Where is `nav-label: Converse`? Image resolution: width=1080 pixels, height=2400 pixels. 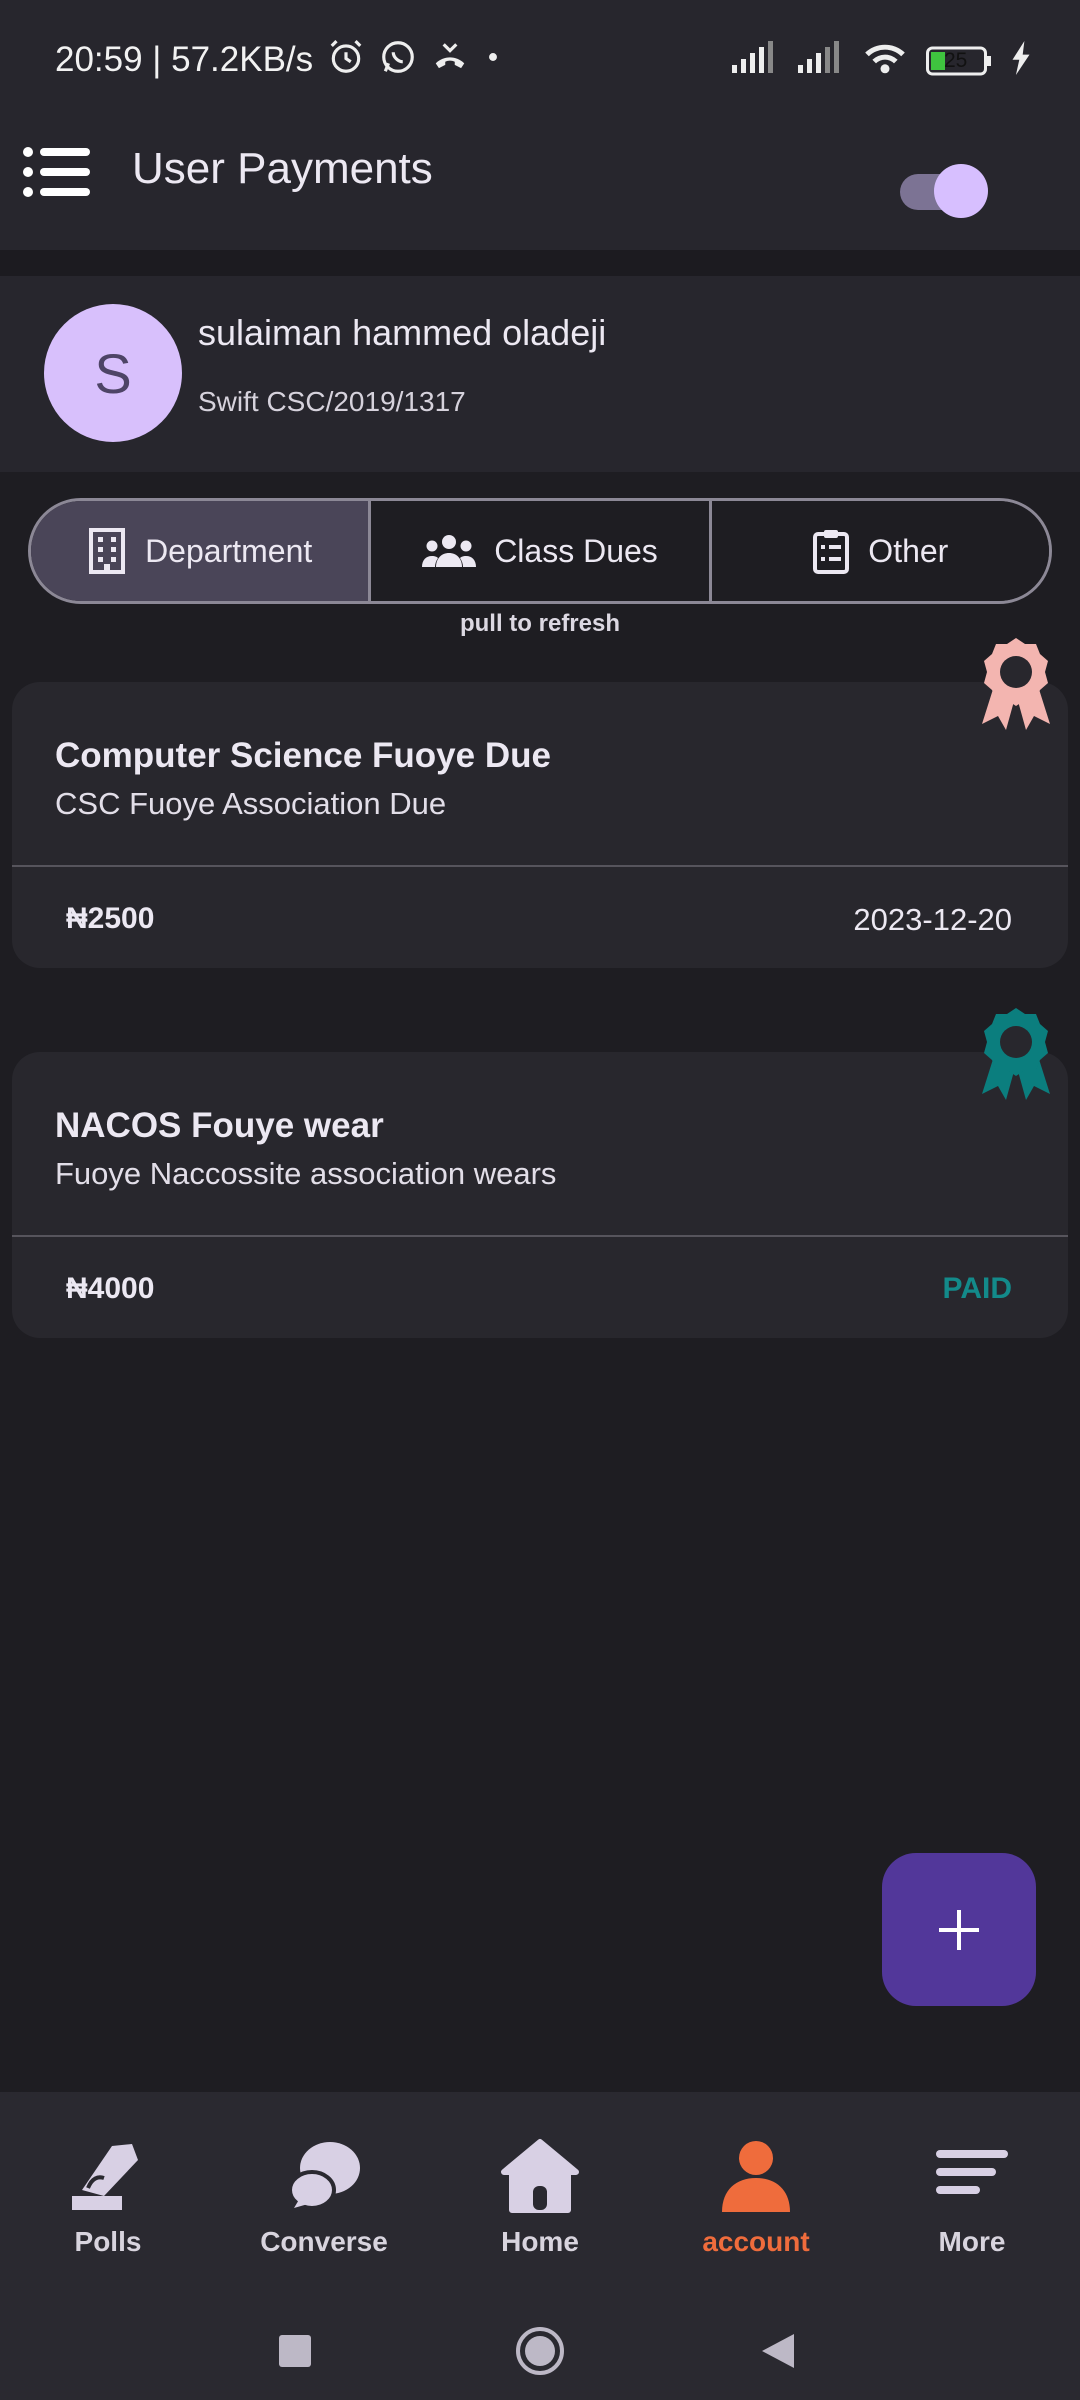
nav-label: Converse is located at coordinates (324, 2241).